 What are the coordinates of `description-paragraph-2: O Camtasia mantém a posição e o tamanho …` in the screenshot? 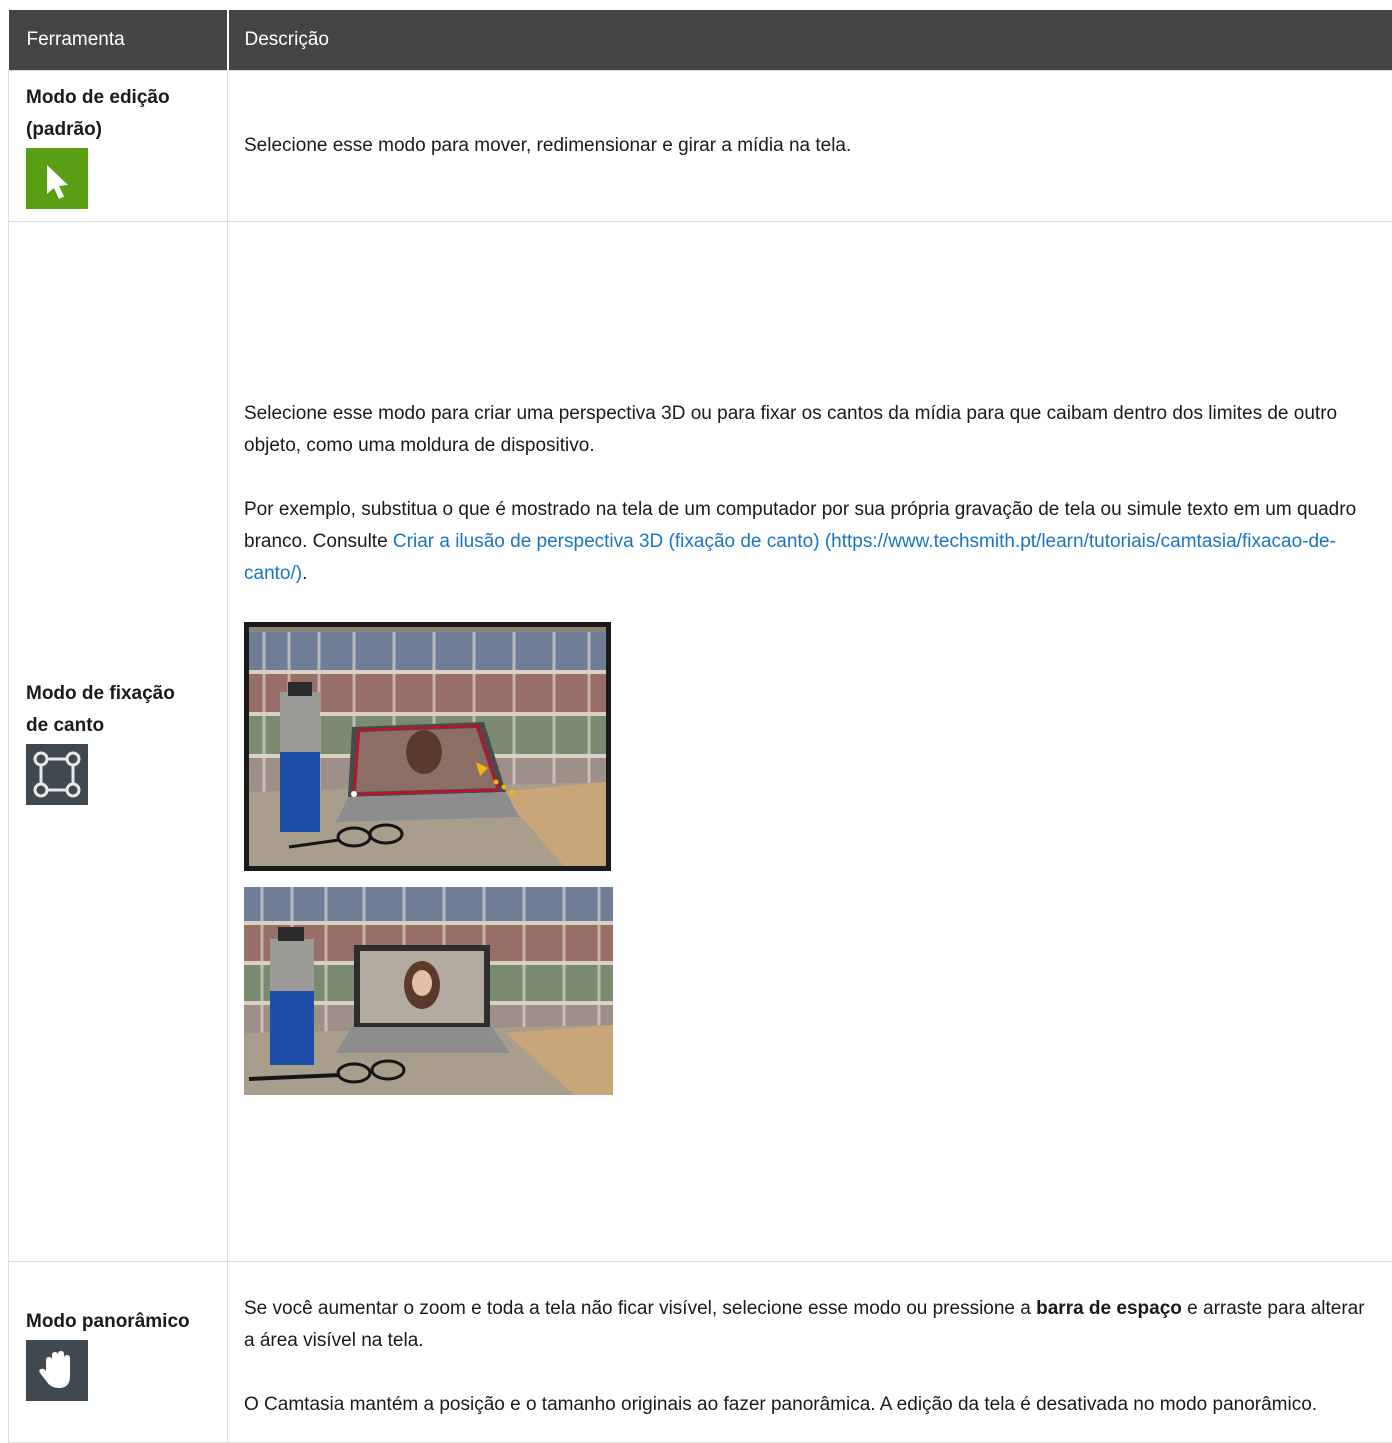 It's located at (810, 1405).